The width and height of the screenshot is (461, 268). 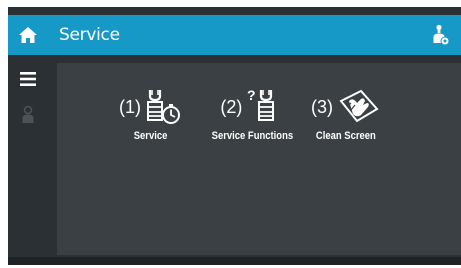 I want to click on clean-screen-tile: (3) Clean Screen, so click(x=346, y=114).